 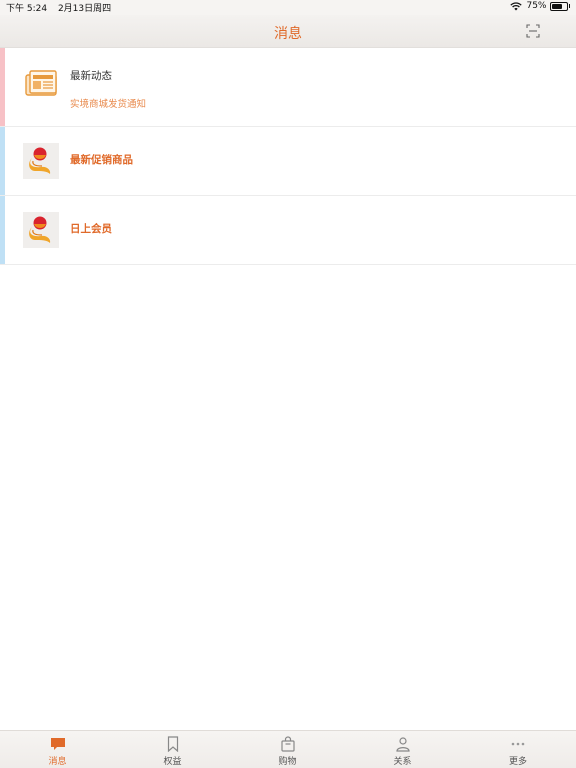 I want to click on status-date: 2月13日周四, so click(x=84, y=9).